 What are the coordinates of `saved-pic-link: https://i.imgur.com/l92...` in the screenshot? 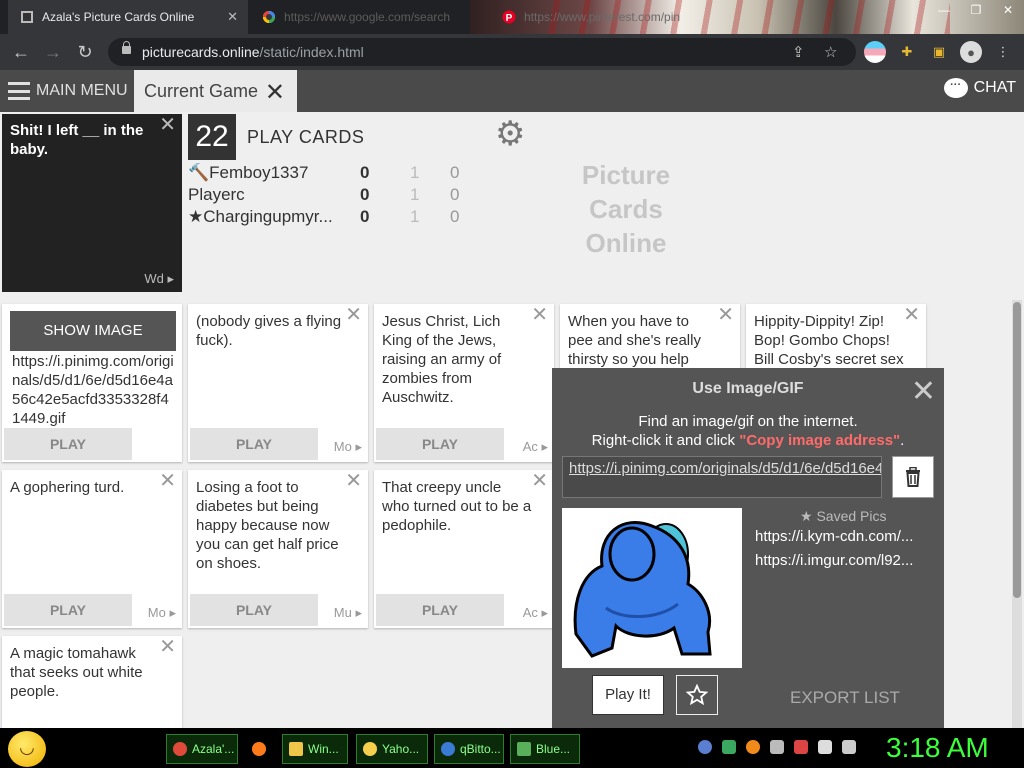 It's located at (845, 560).